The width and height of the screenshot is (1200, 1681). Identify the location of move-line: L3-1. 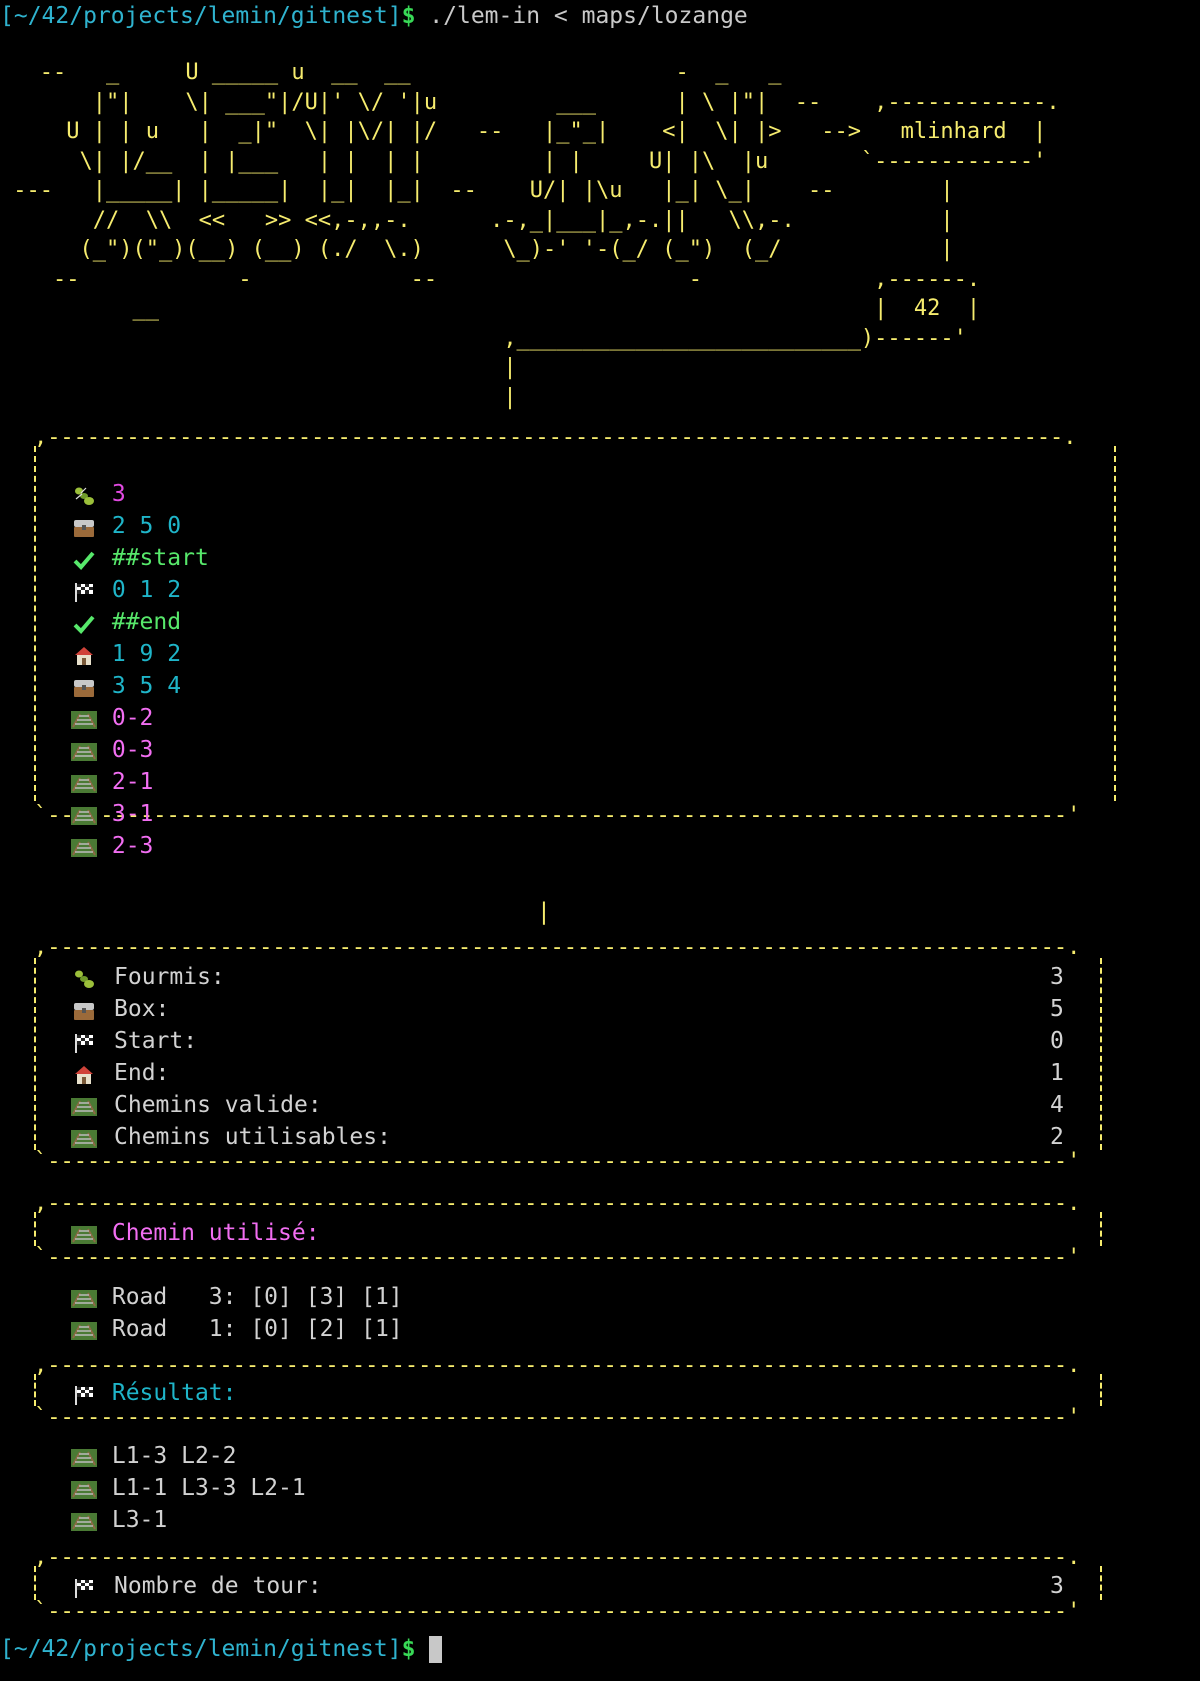
(118, 1520).